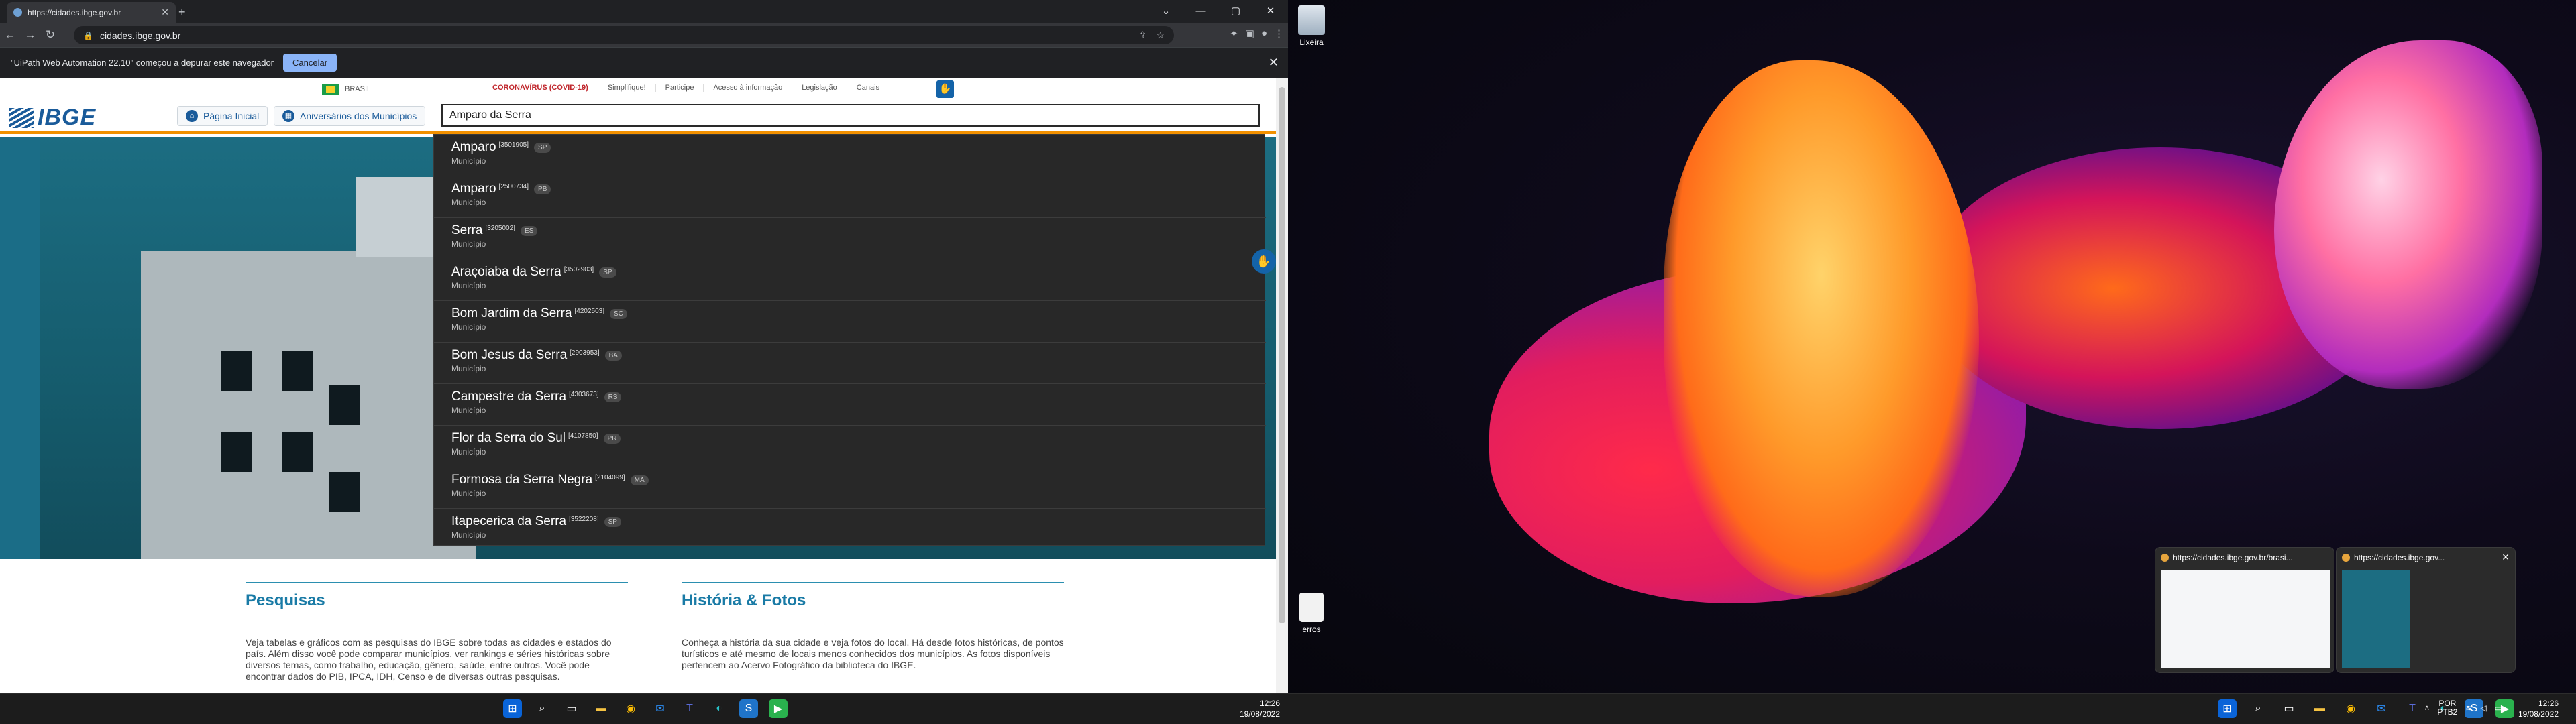  What do you see at coordinates (50, 35) in the screenshot?
I see `reload-icon: ↻` at bounding box center [50, 35].